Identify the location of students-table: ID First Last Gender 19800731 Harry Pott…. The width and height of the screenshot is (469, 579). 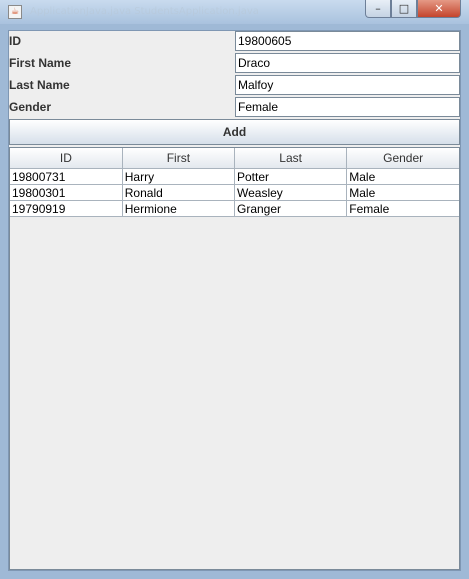
(234, 182).